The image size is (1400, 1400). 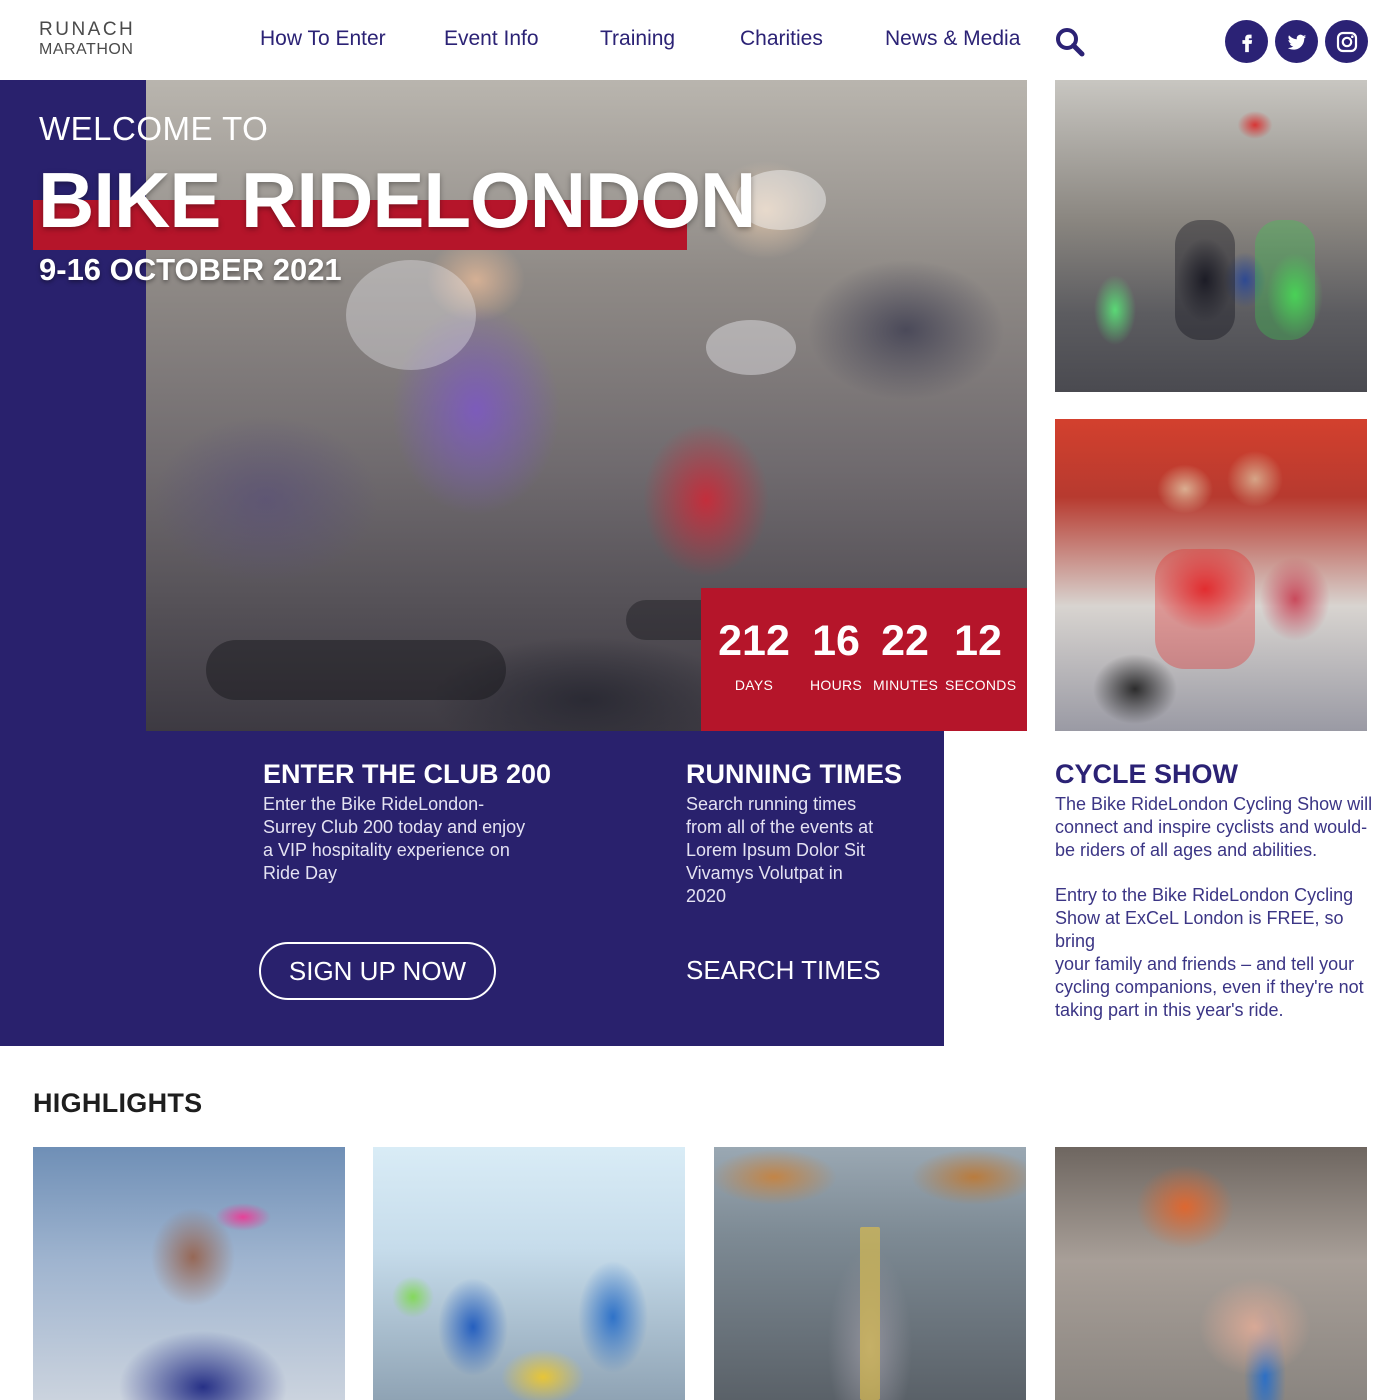 I want to click on nav-news-media: News & Media, so click(x=952, y=39).